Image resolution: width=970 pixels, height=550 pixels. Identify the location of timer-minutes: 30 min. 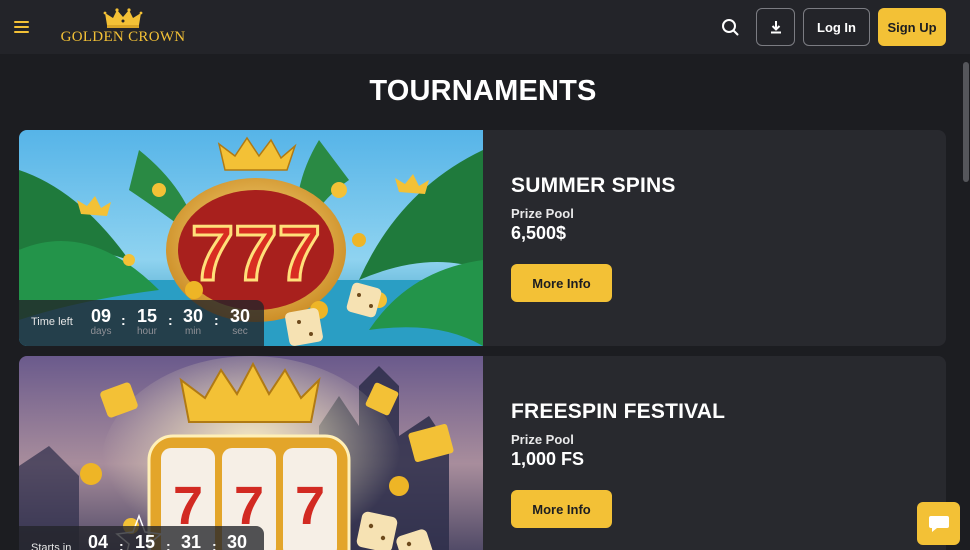
(193, 322).